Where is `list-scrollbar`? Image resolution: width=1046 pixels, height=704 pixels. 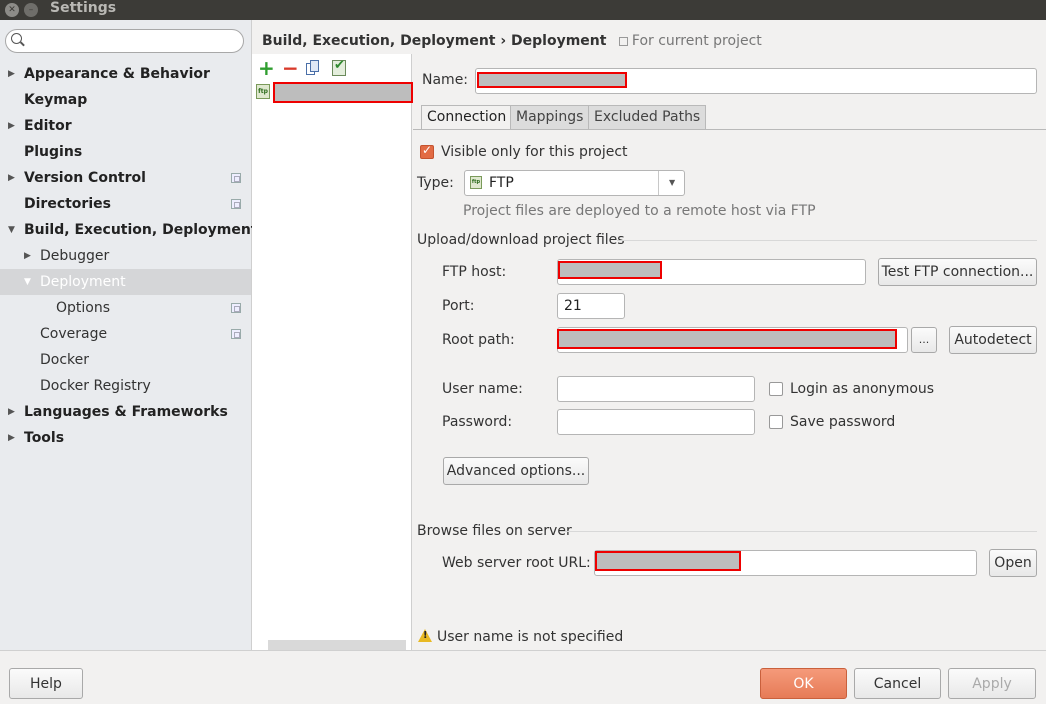
list-scrollbar is located at coordinates (337, 645).